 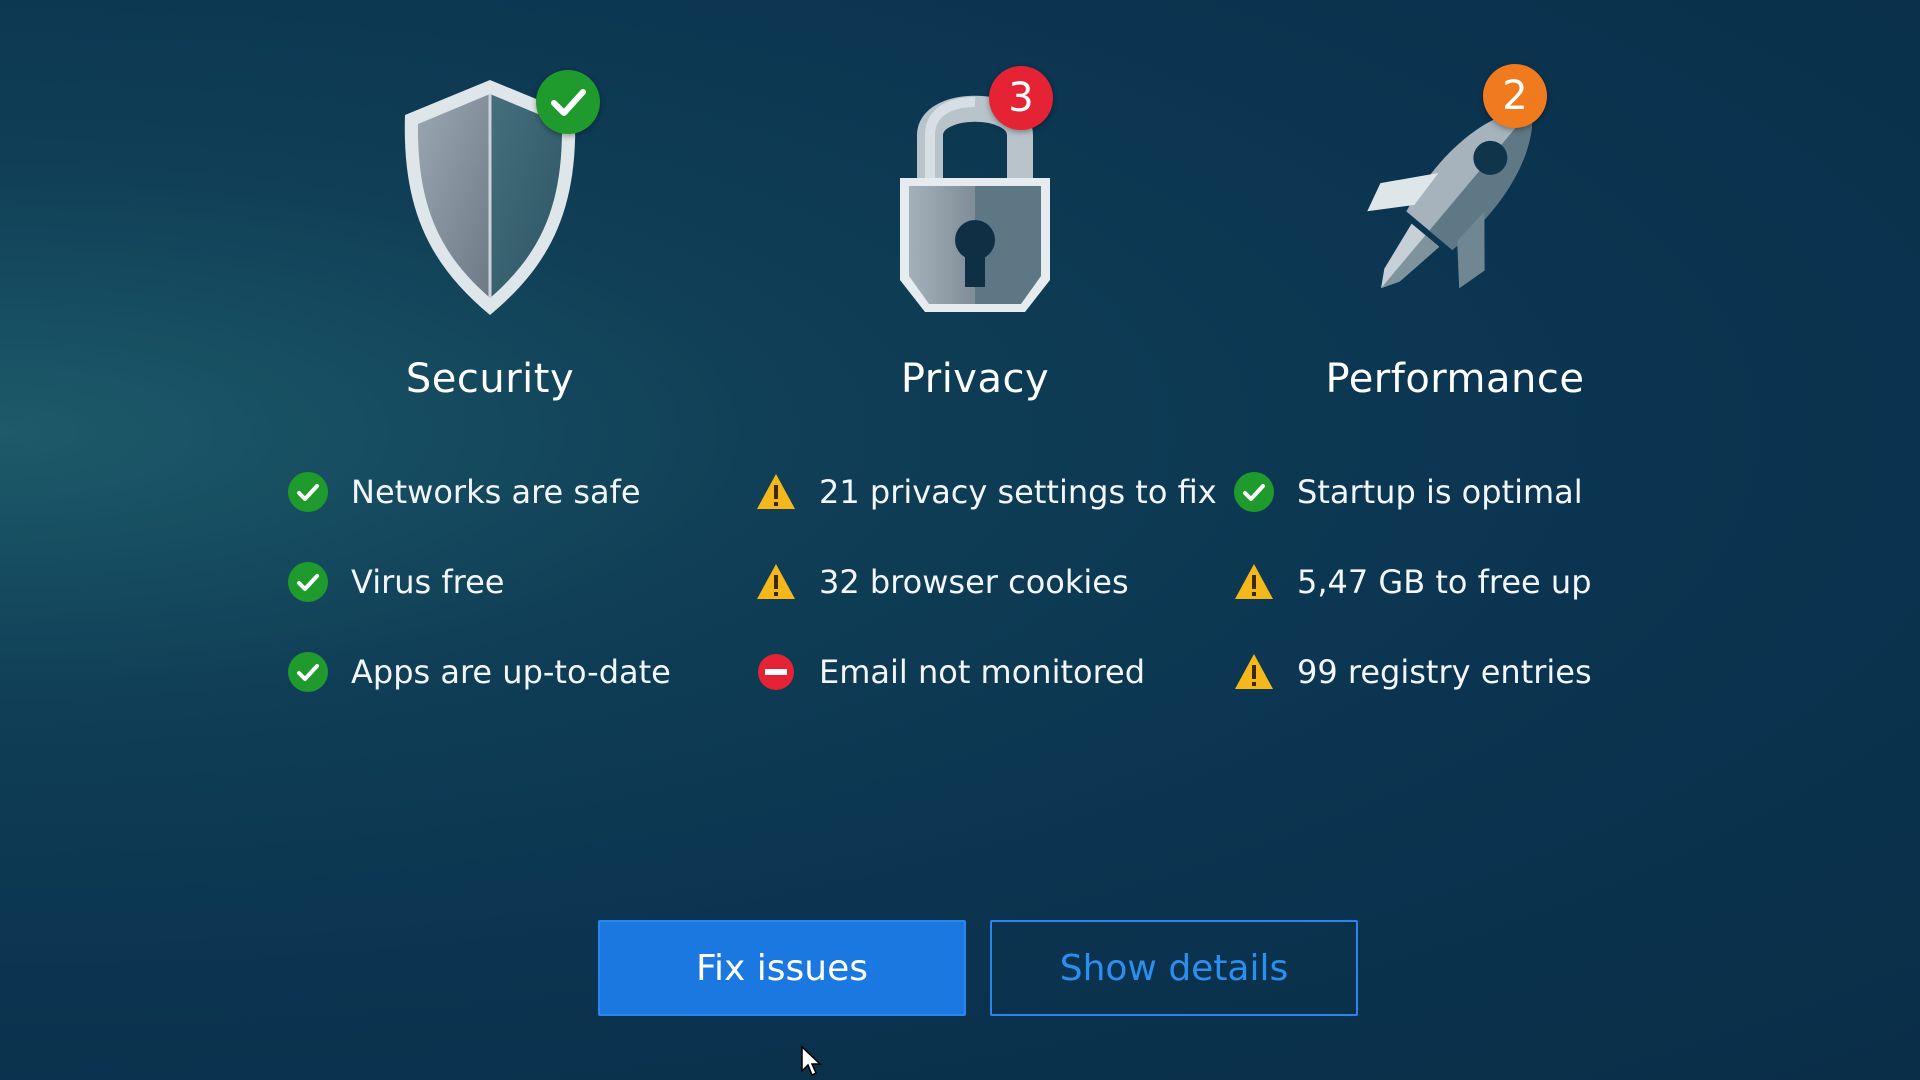 What do you see at coordinates (975, 379) in the screenshot?
I see `privacy-title: Privacy` at bounding box center [975, 379].